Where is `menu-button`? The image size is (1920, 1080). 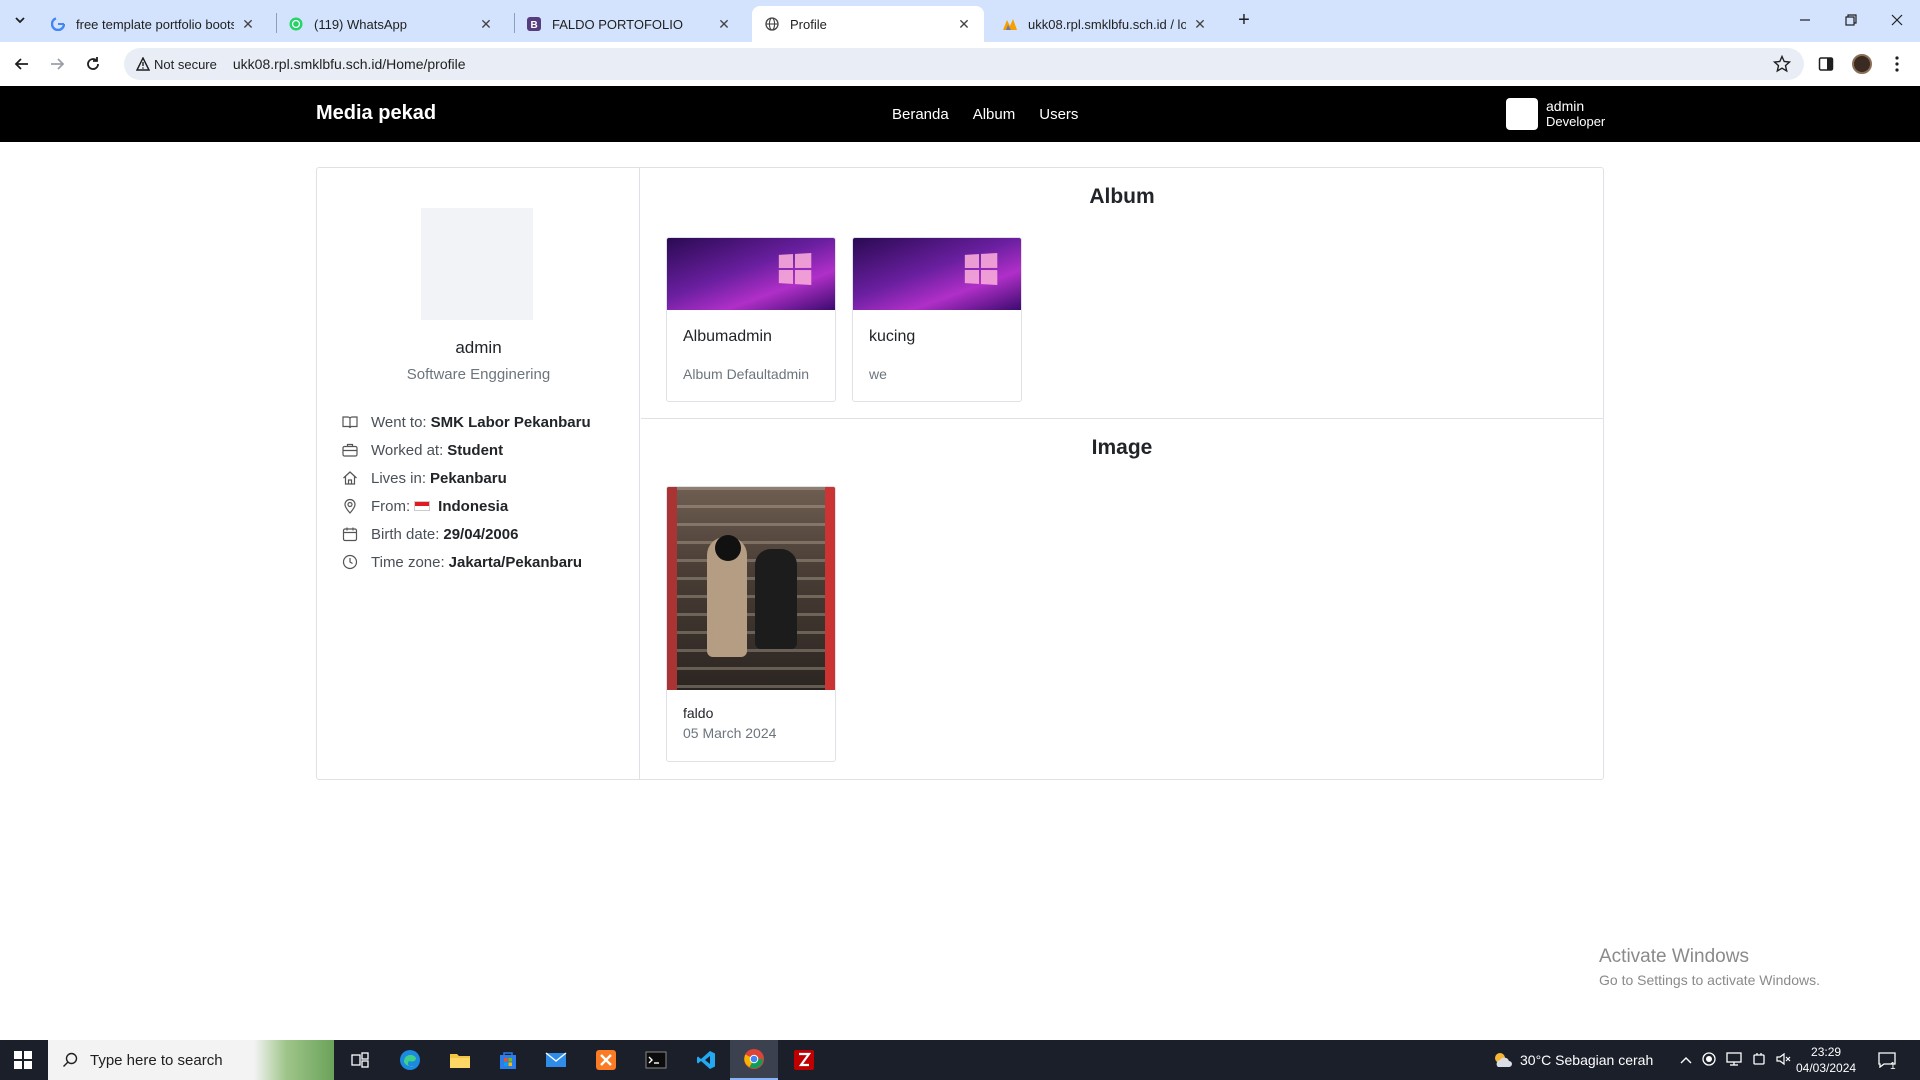
menu-button is located at coordinates (1897, 64).